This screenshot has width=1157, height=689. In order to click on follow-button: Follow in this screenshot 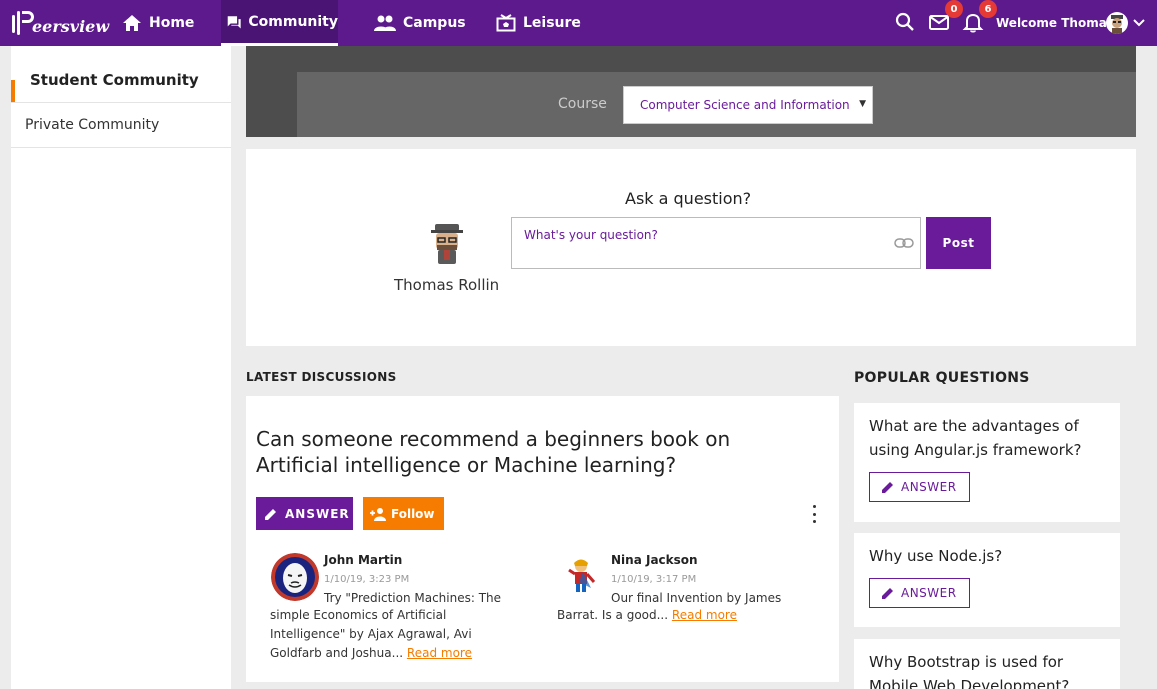, I will do `click(403, 513)`.